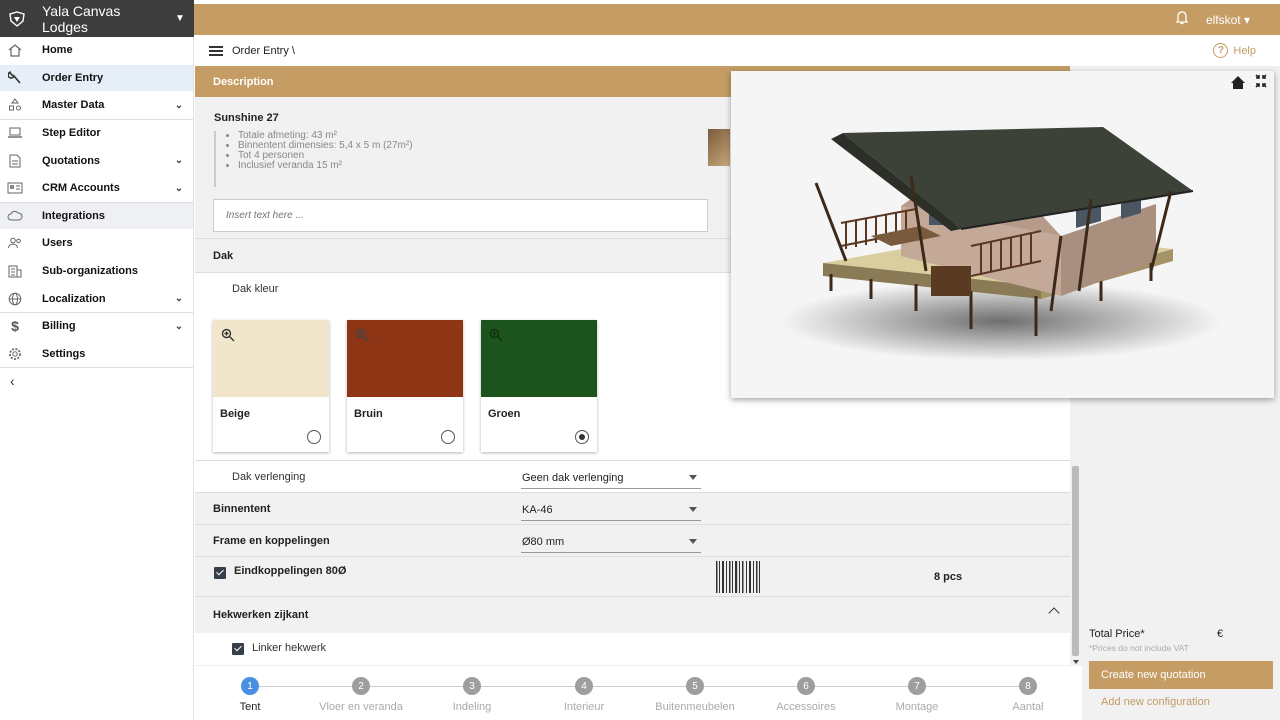 Image resolution: width=1280 pixels, height=720 pixels. What do you see at coordinates (96, 272) in the screenshot?
I see `sidebar-item-sub-organizations: Sub-organizations` at bounding box center [96, 272].